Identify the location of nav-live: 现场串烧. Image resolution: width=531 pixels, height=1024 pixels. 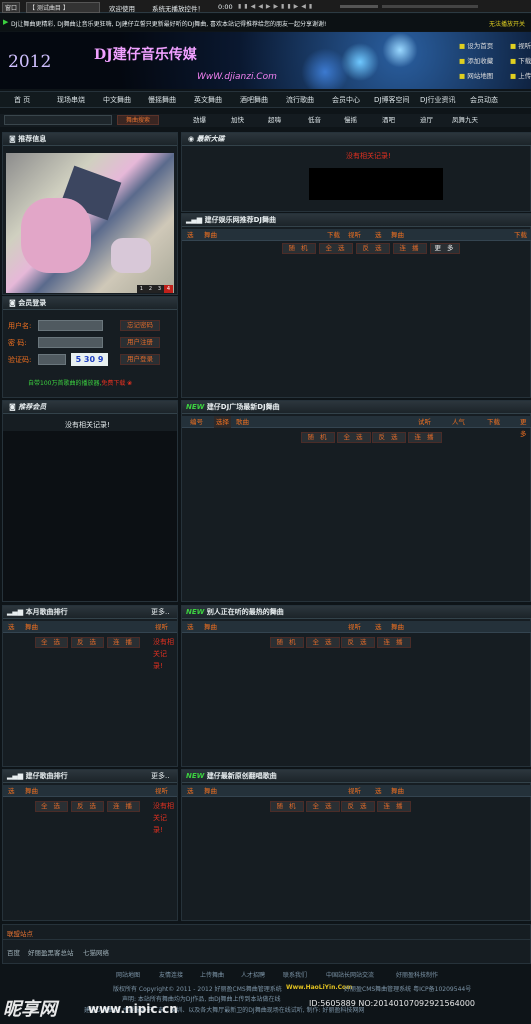
(71, 100).